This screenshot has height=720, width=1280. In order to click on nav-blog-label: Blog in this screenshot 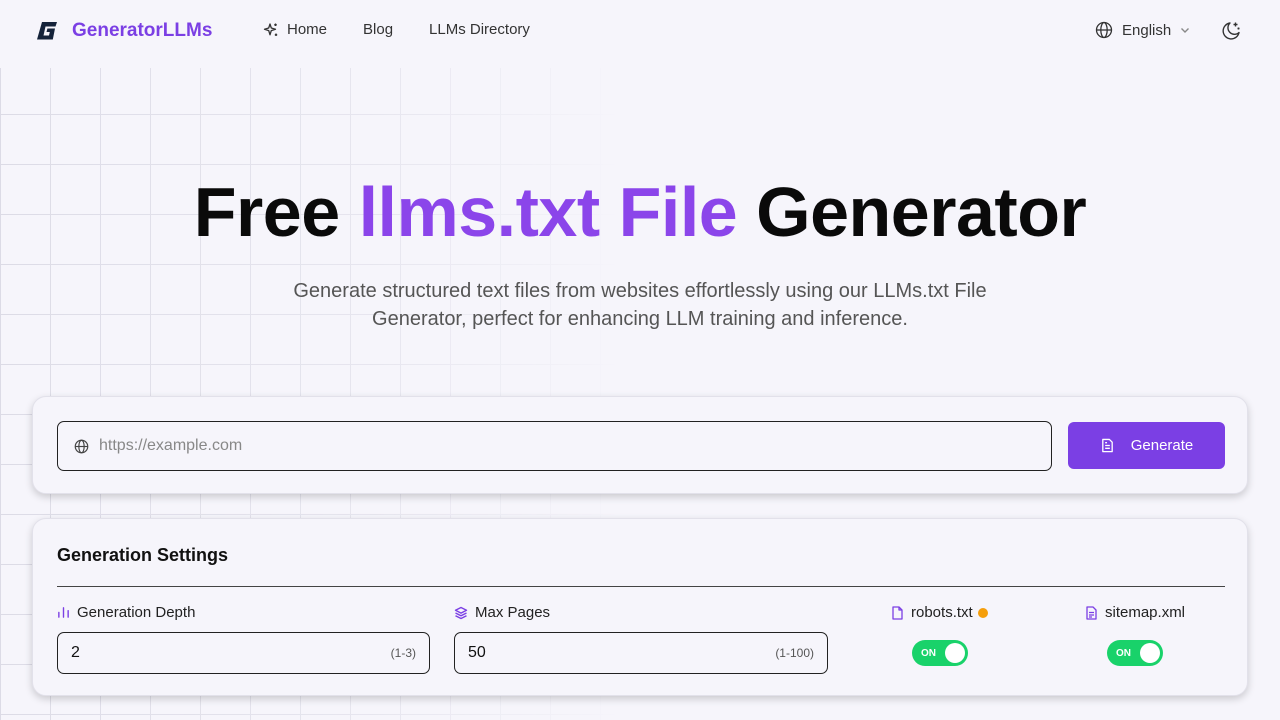, I will do `click(378, 29)`.